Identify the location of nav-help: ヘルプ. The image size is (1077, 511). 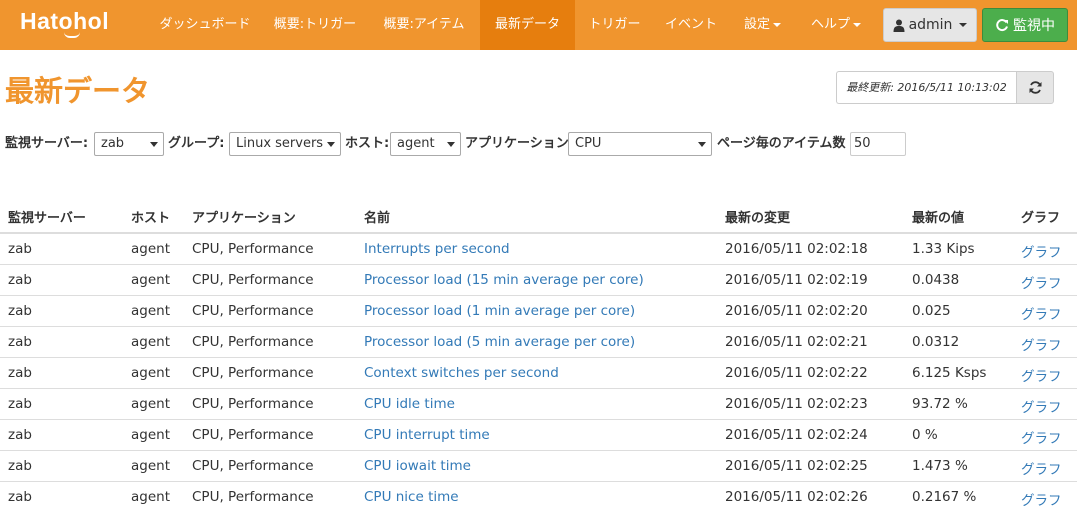
(836, 25).